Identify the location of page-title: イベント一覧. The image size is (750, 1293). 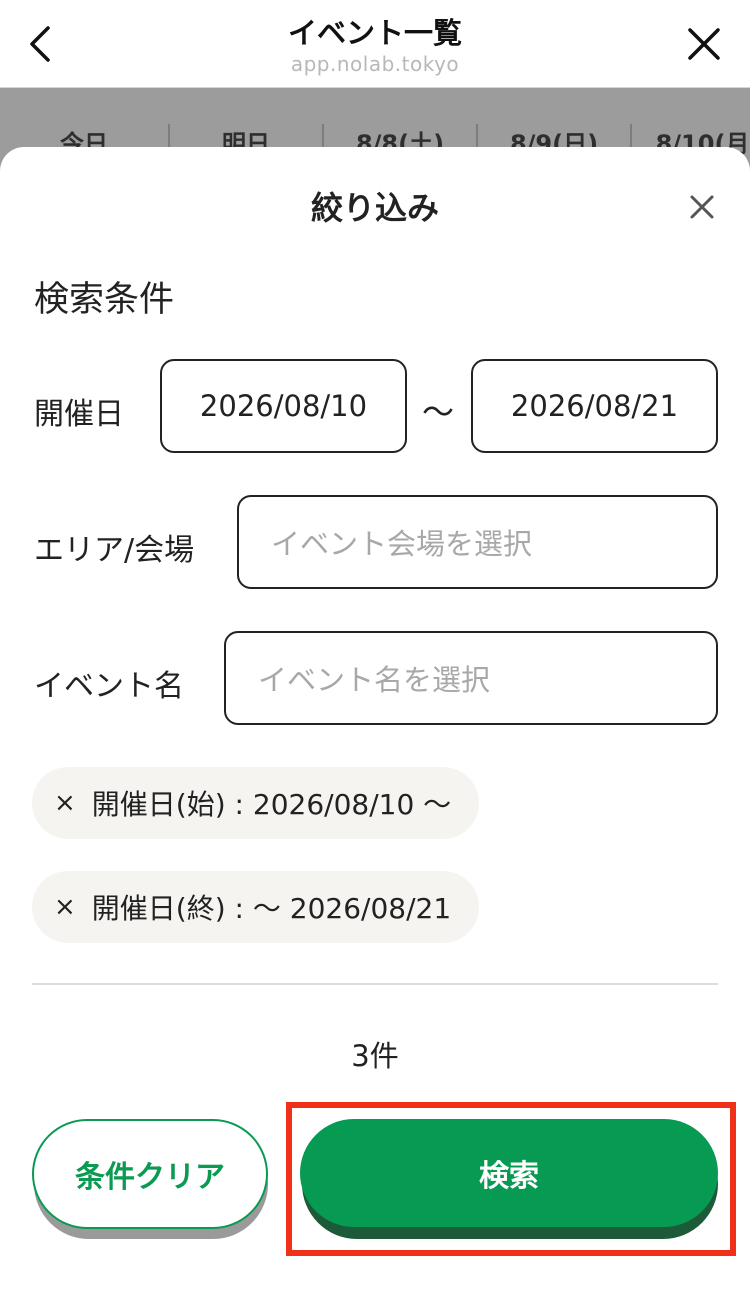
(374, 33).